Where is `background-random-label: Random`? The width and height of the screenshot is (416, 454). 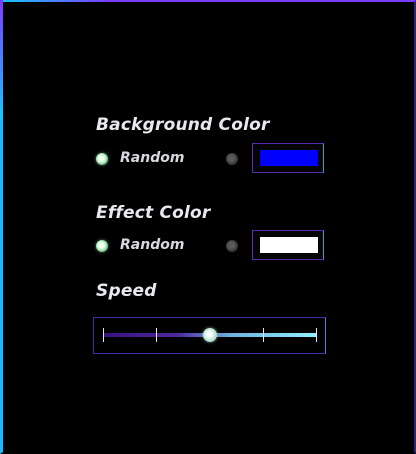 background-random-label: Random is located at coordinates (152, 158).